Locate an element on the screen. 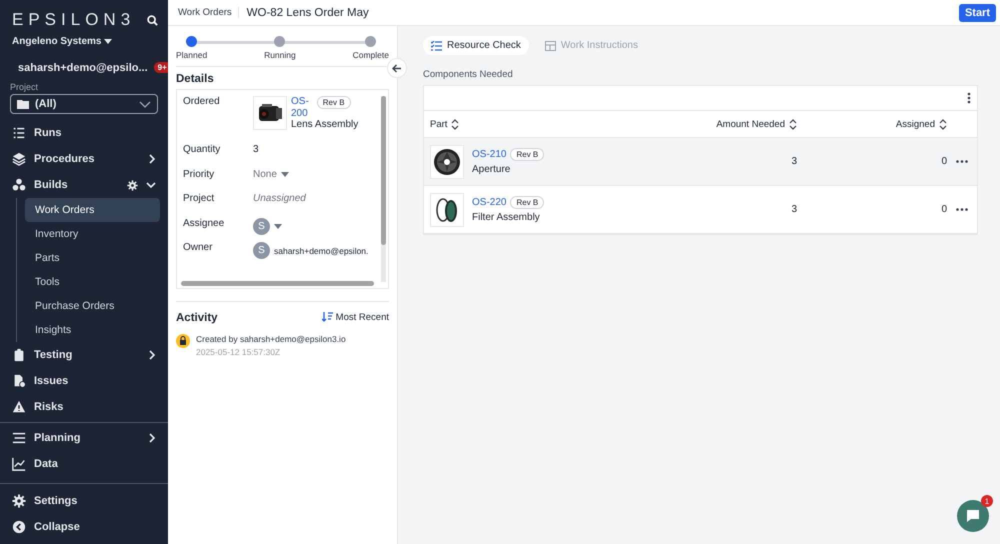 The width and height of the screenshot is (1000, 544). detail-value: Unassigned is located at coordinates (279, 198).